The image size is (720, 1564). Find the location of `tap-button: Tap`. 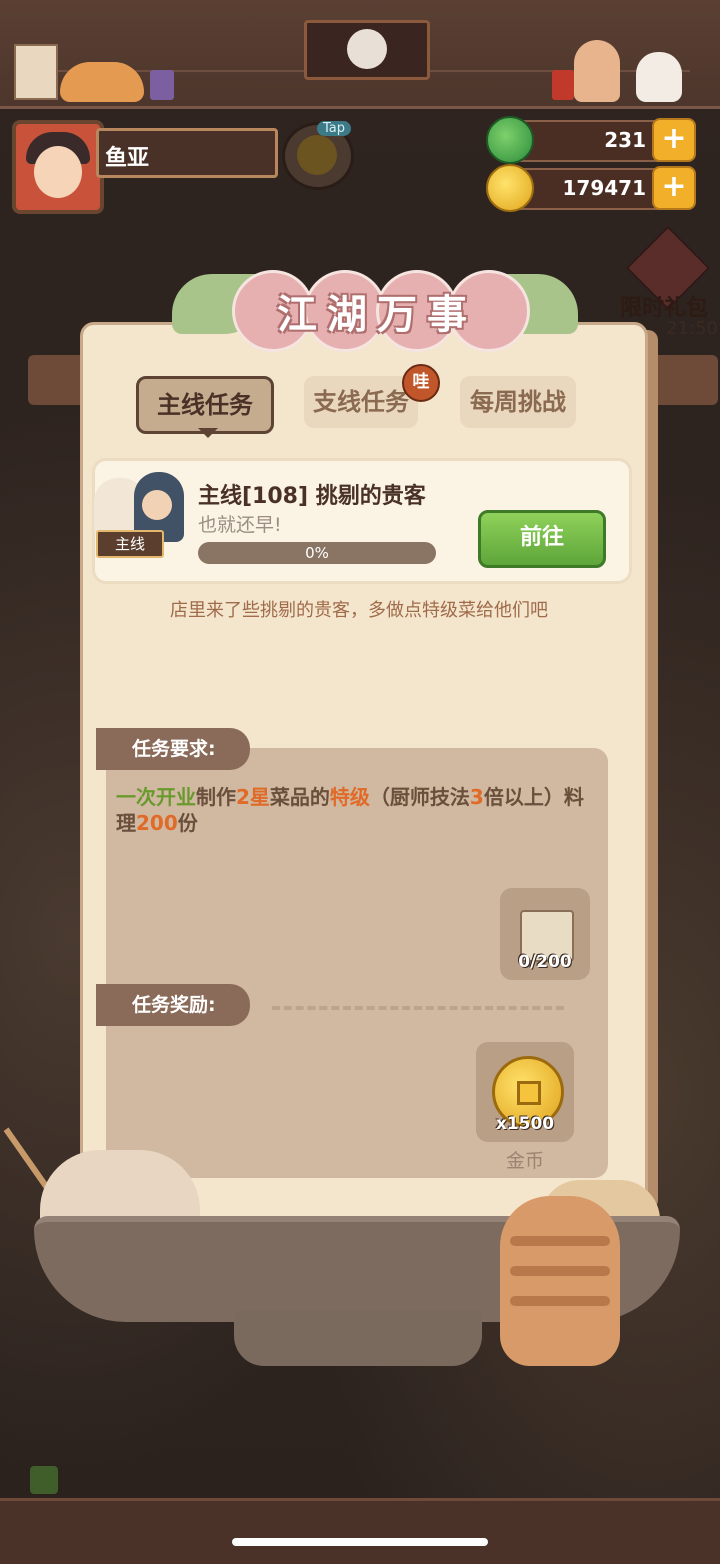

tap-button: Tap is located at coordinates (318, 155).